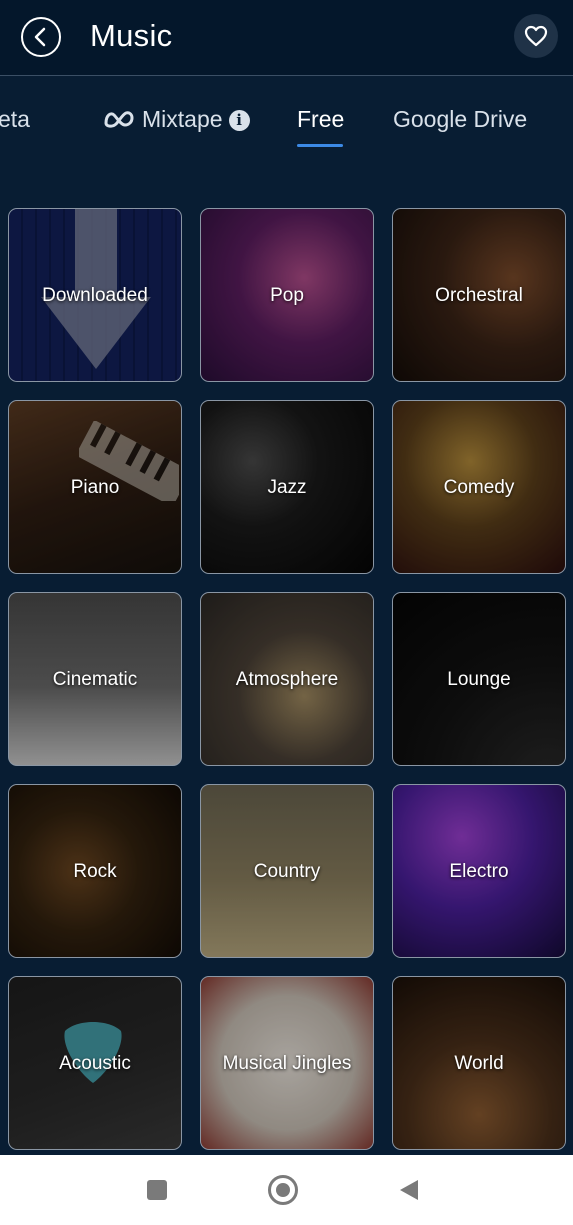 This screenshot has width=573, height=1225. I want to click on category-tile-cinematic: Cinematic, so click(95, 679).